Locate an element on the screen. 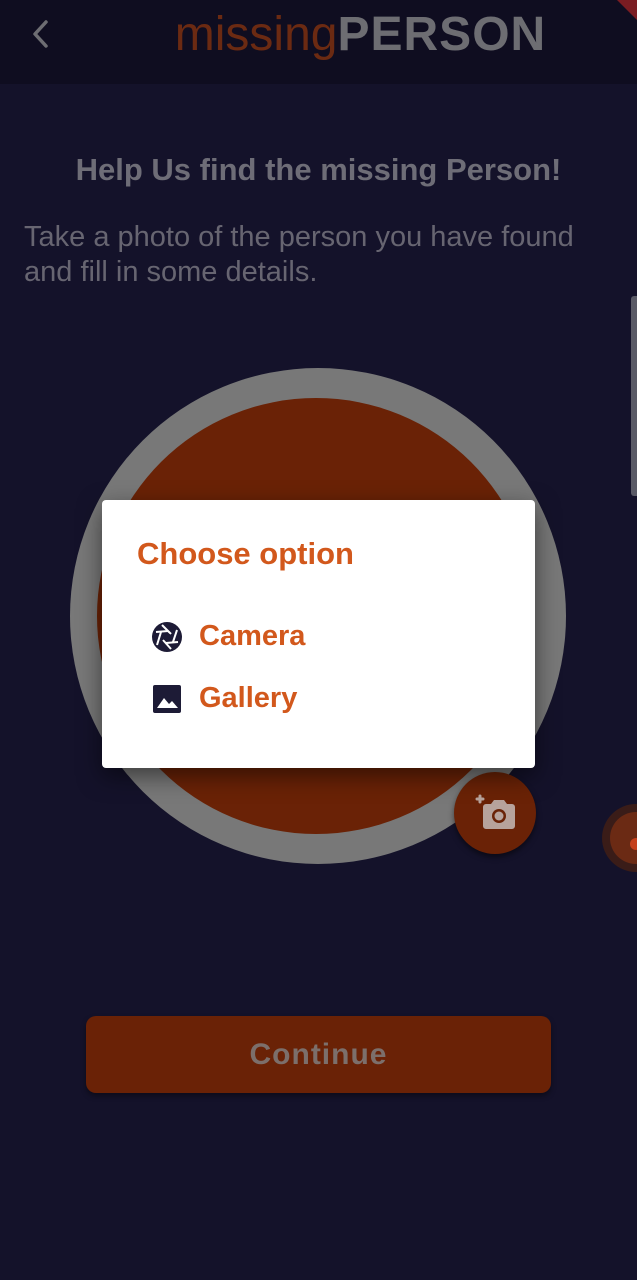  app-title-missing: missing is located at coordinates (256, 34).